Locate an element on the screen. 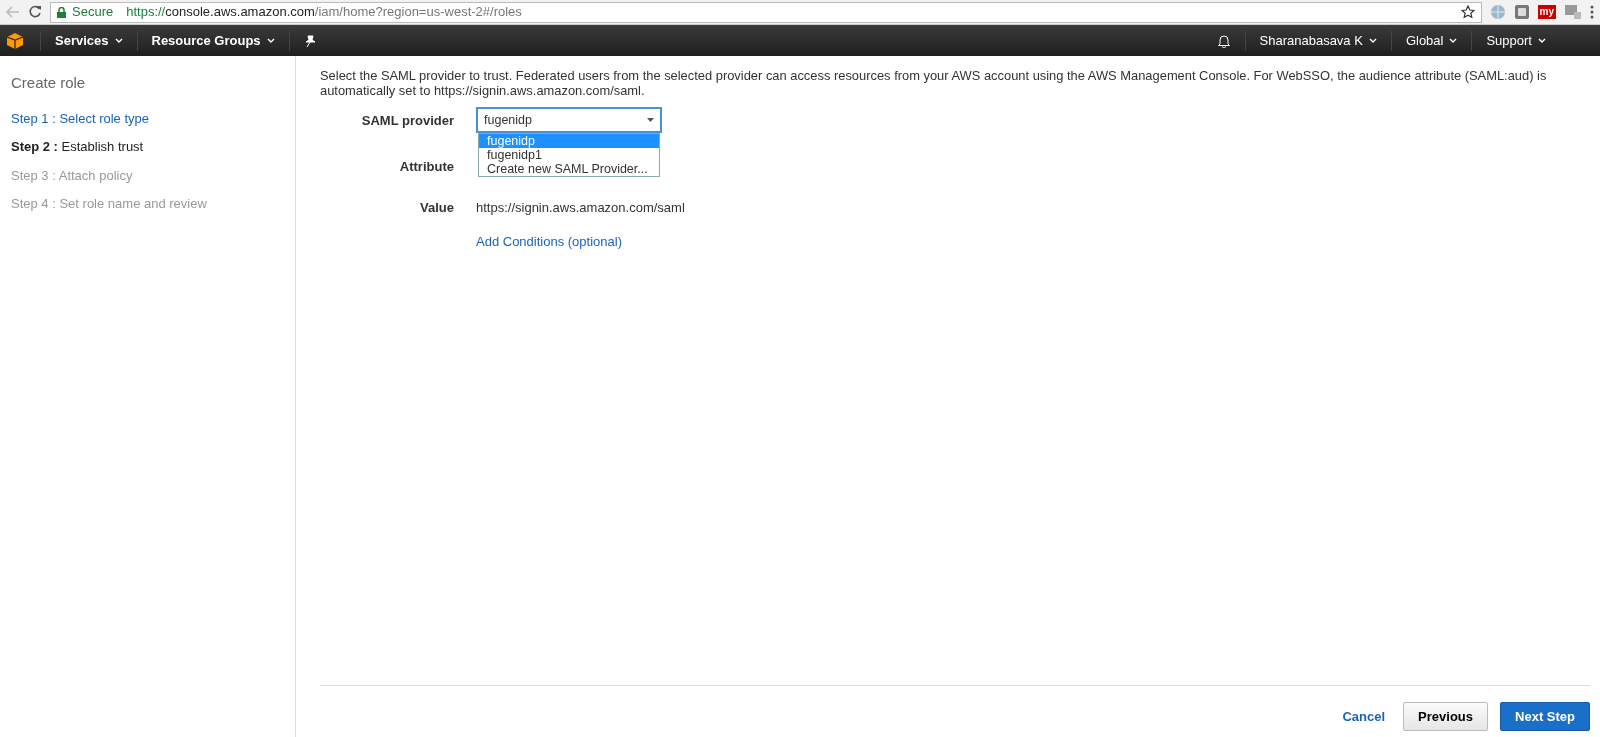 This screenshot has height=737, width=1600. saml-provider-select: fugenidp is located at coordinates (569, 119).